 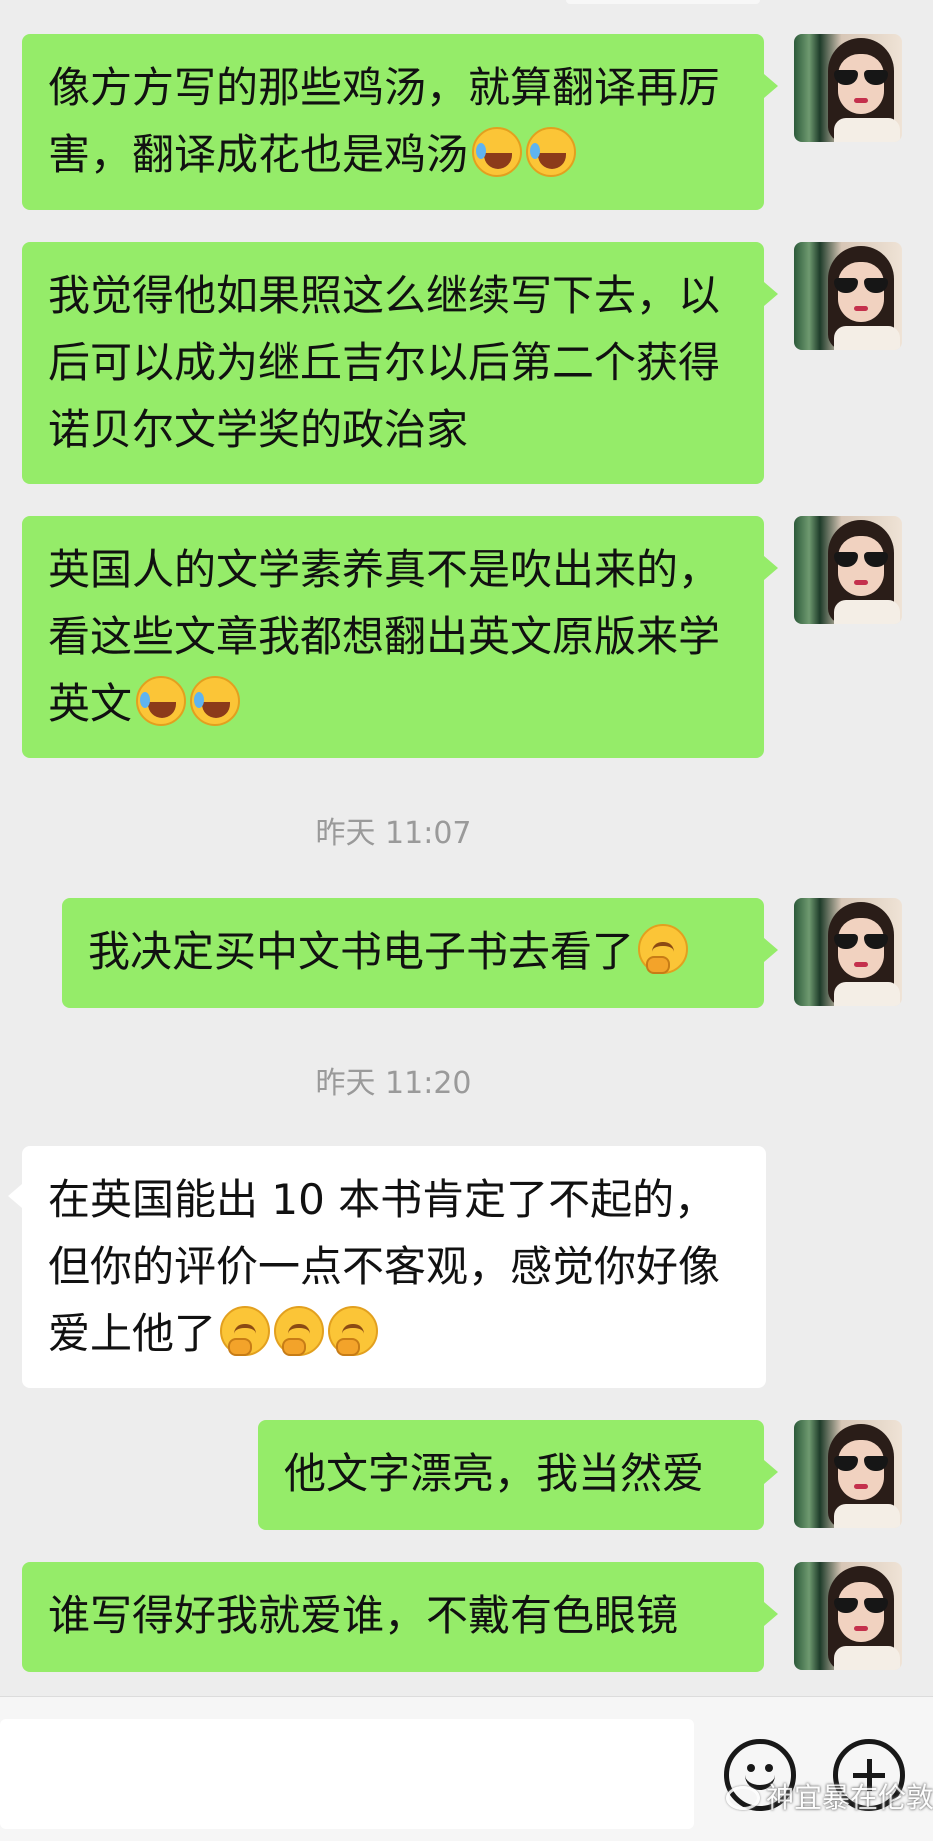 I want to click on message-text: 谁写得好我就爱谁，不戴有色眼镜, so click(x=363, y=1615).